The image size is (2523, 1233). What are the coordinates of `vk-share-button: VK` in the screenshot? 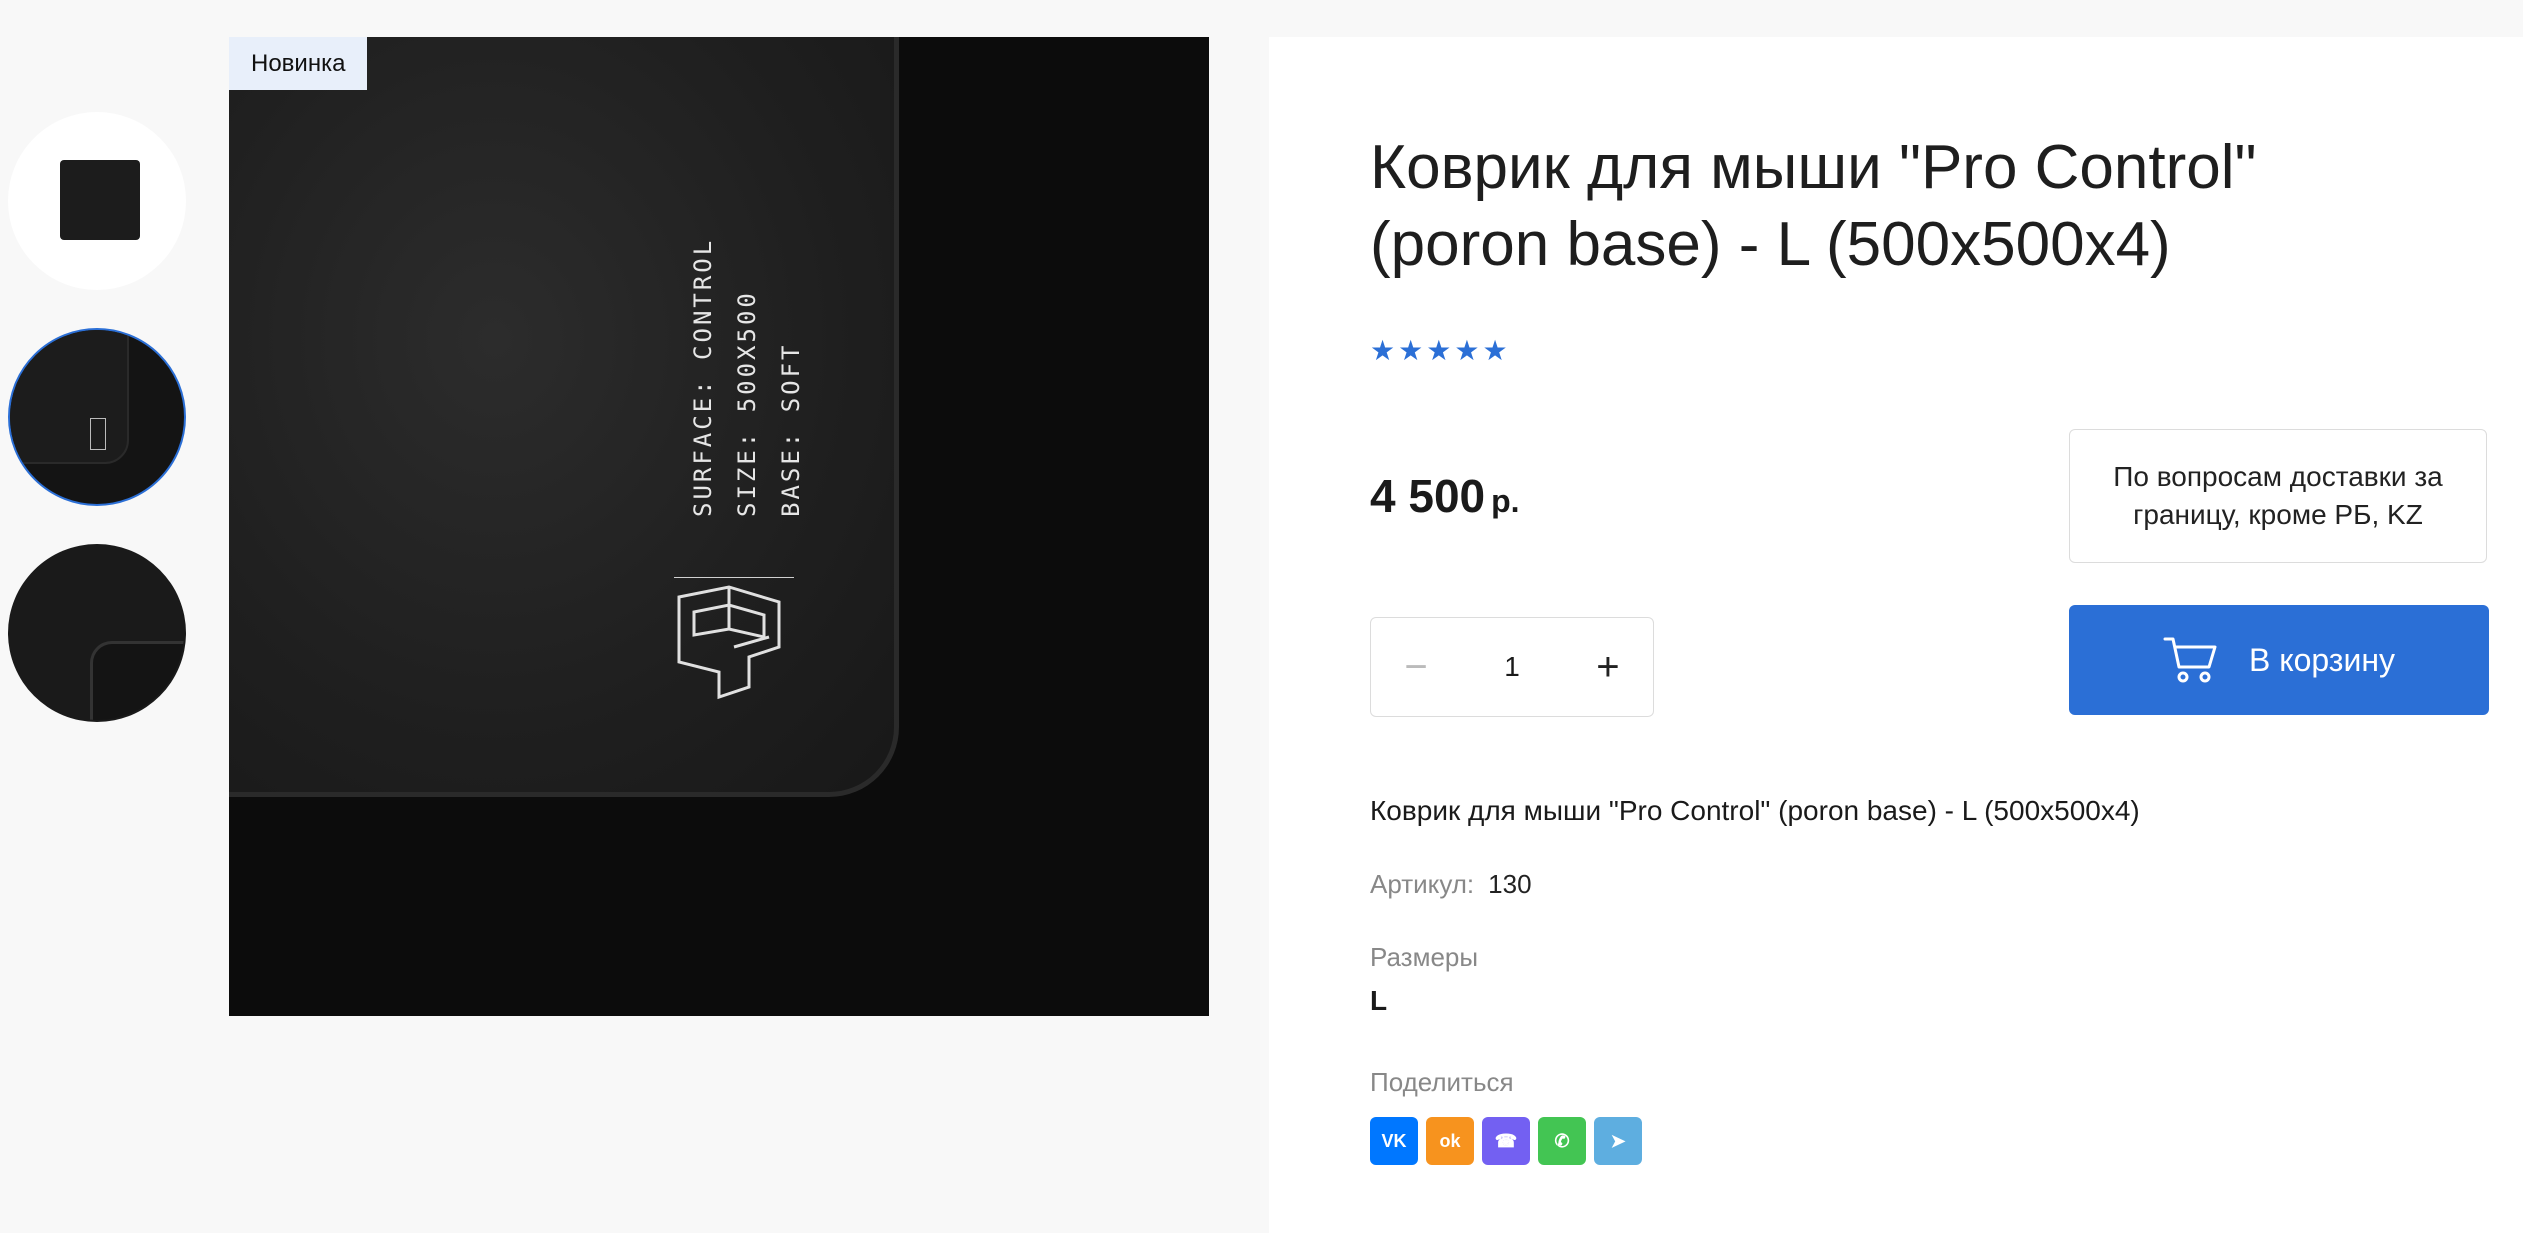 It's located at (1394, 1141).